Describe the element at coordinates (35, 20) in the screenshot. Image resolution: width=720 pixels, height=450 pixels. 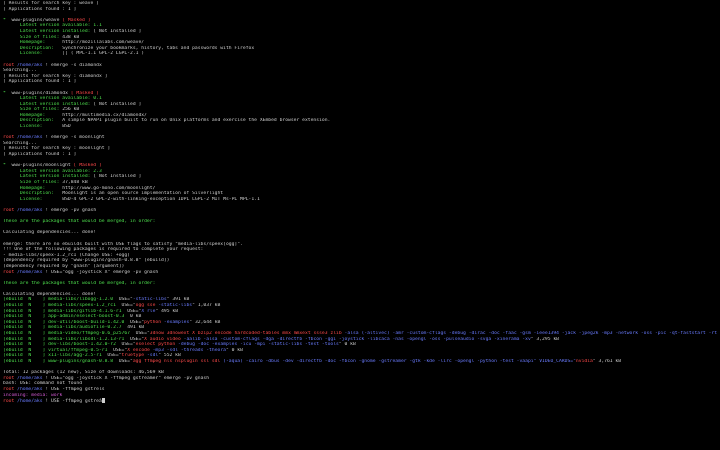
I see `terminal-text-segment: www-plugins/weave` at that location.